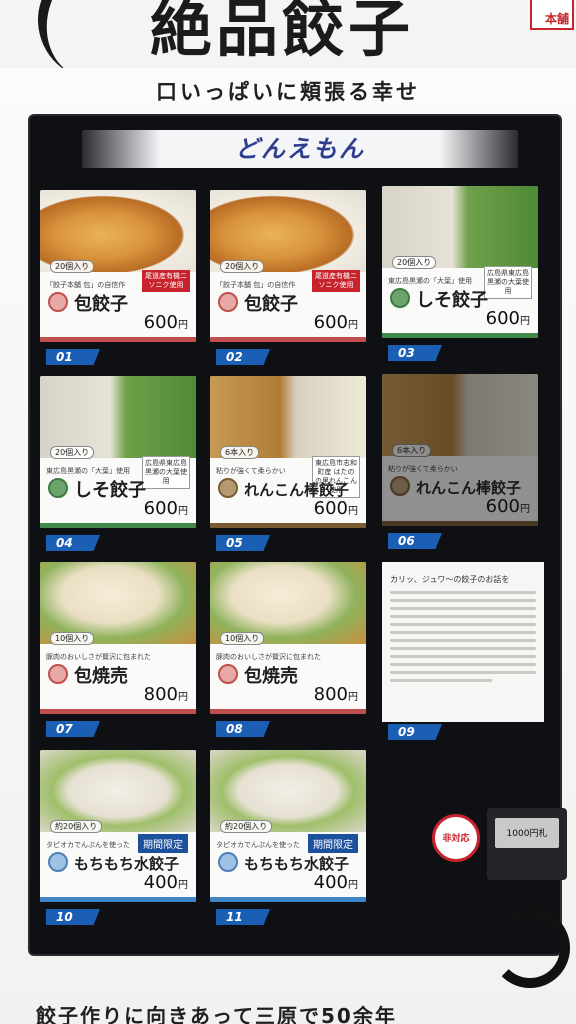 The image size is (576, 1024). I want to click on slogan-bottom: 餃子作りに向きあって三原で50余年, so click(216, 1014).